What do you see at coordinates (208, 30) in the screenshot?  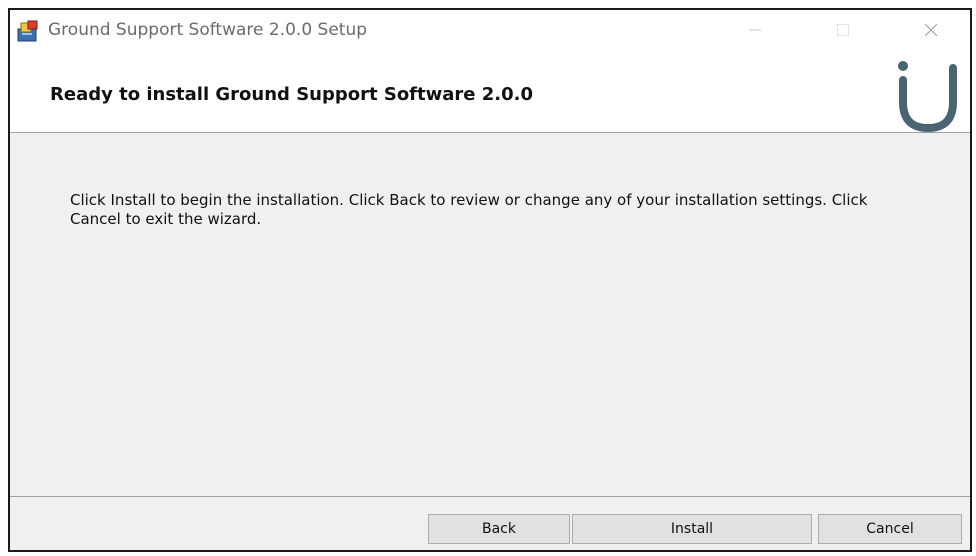 I see `window-title: Ground Support Software 2.0.0 Setup` at bounding box center [208, 30].